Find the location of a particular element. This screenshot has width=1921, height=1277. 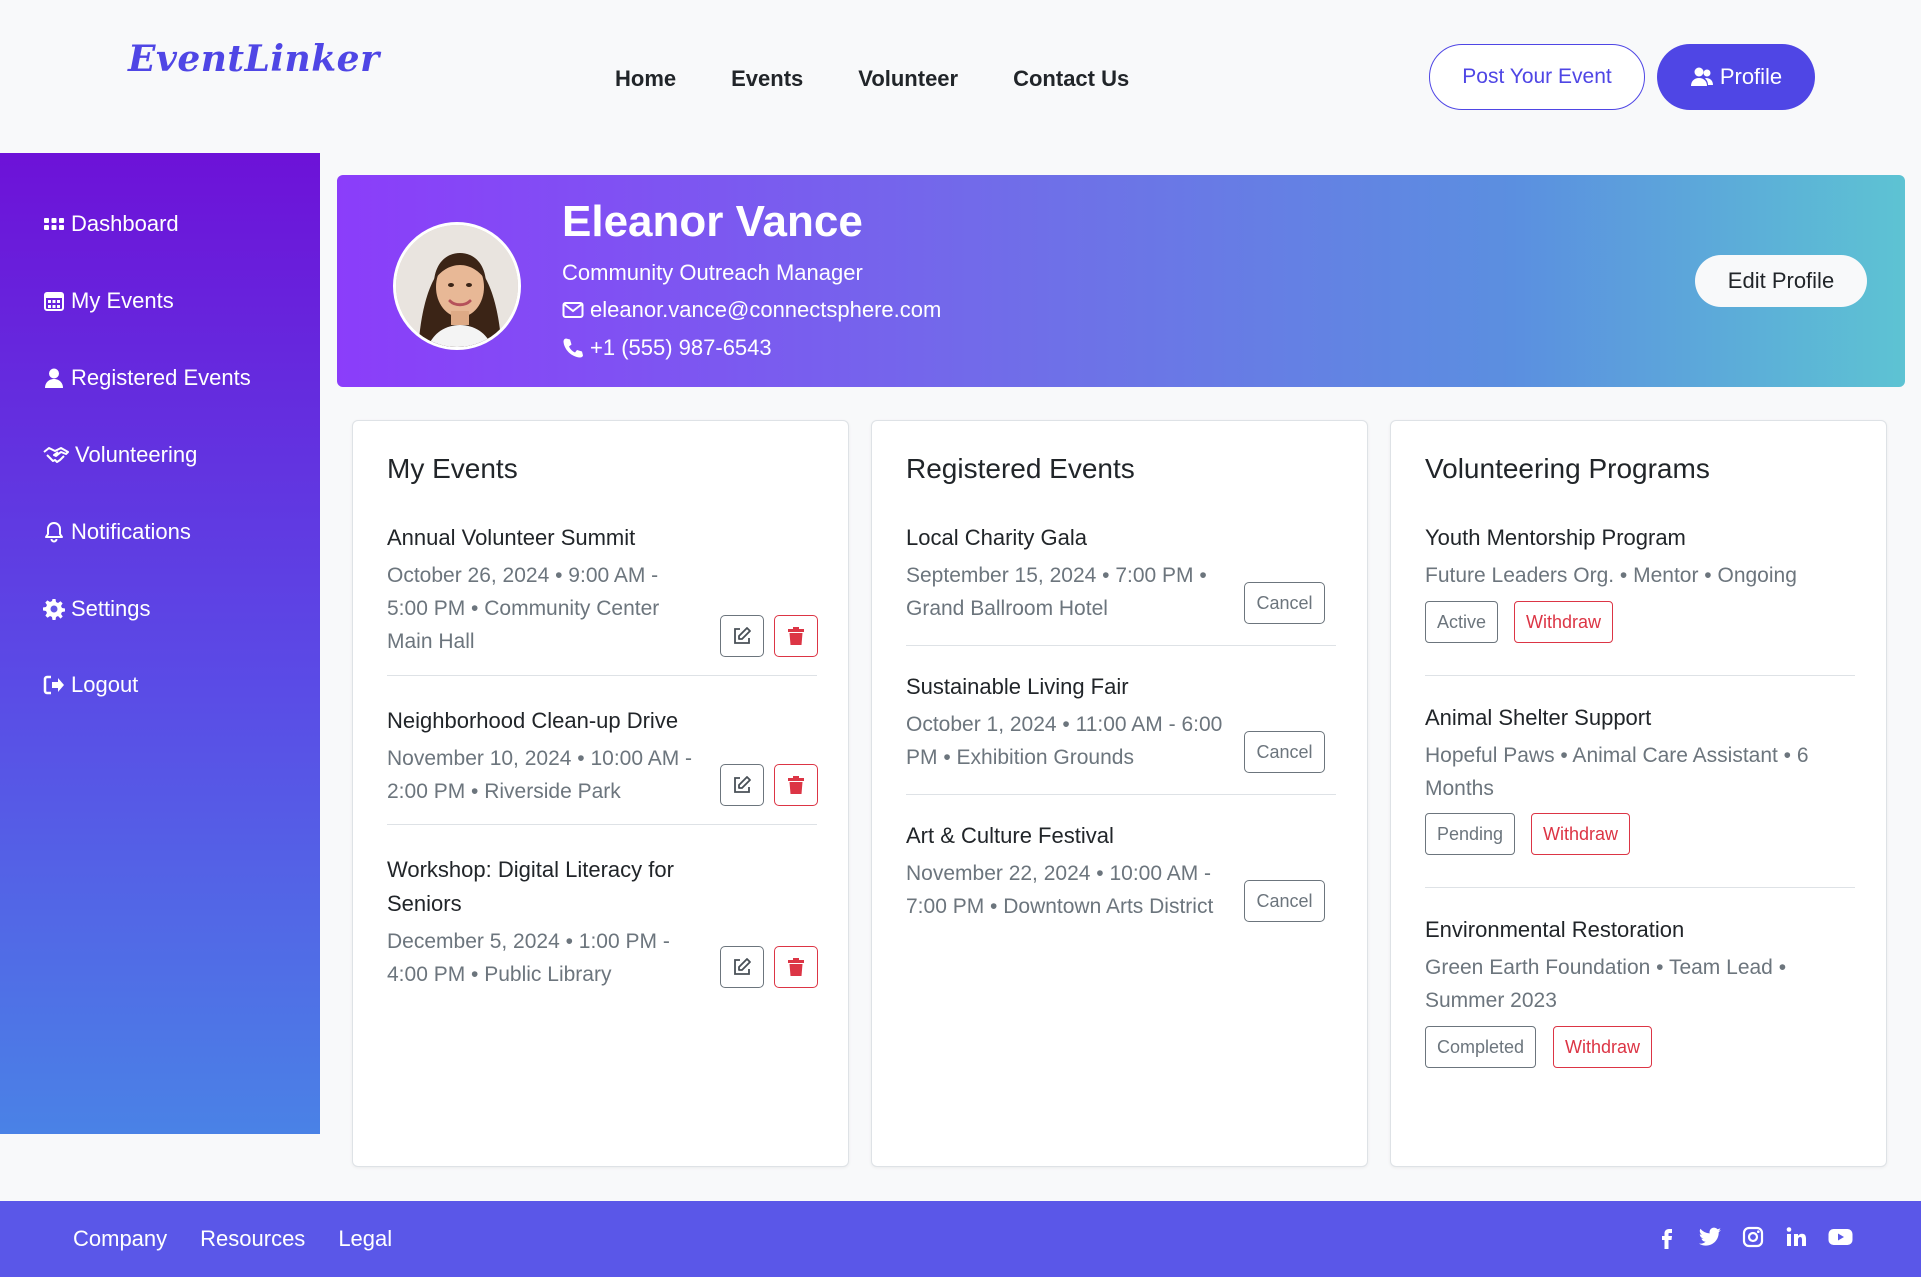

program-meta-line: Hopeful Paws • Animal Care Assistant • 6 is located at coordinates (1617, 755).